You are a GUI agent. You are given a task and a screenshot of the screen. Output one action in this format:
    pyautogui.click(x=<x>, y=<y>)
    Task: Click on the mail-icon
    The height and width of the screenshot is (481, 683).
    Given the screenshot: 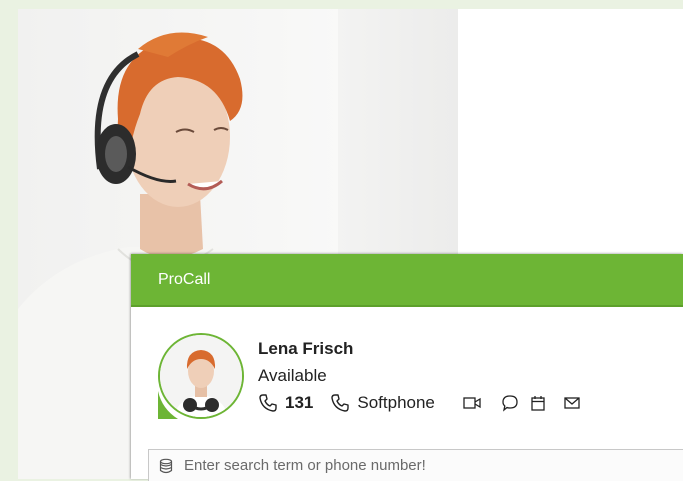 What is the action you would take?
    pyautogui.click(x=572, y=403)
    